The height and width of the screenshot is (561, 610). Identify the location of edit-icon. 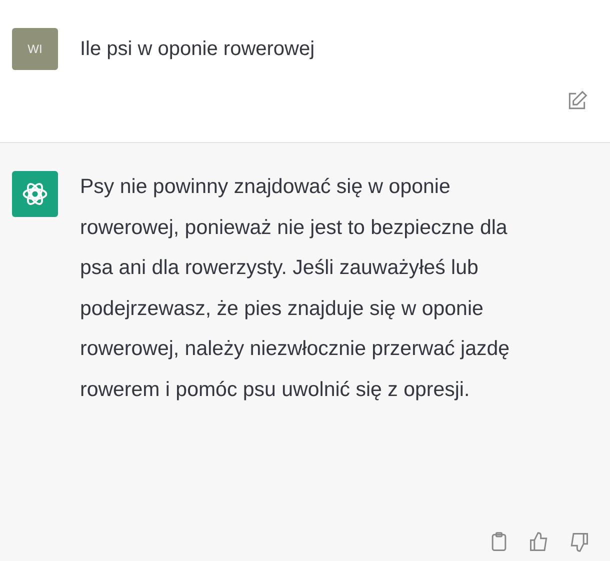
(577, 101).